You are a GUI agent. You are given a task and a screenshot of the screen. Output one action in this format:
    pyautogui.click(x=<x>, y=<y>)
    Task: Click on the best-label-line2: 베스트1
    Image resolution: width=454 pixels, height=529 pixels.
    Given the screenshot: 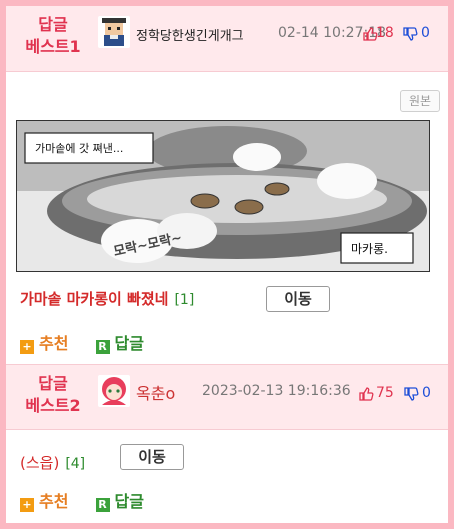 What is the action you would take?
    pyautogui.click(x=53, y=46)
    